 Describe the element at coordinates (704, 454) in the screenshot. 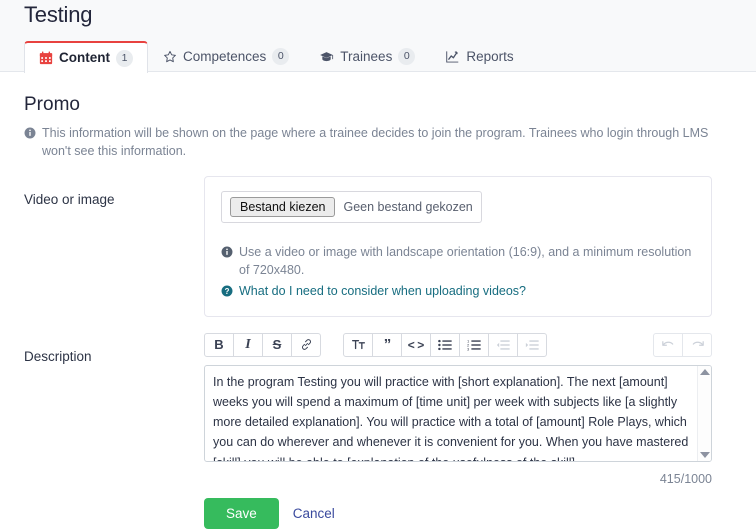

I see `scroll-down-arrow-icon` at that location.